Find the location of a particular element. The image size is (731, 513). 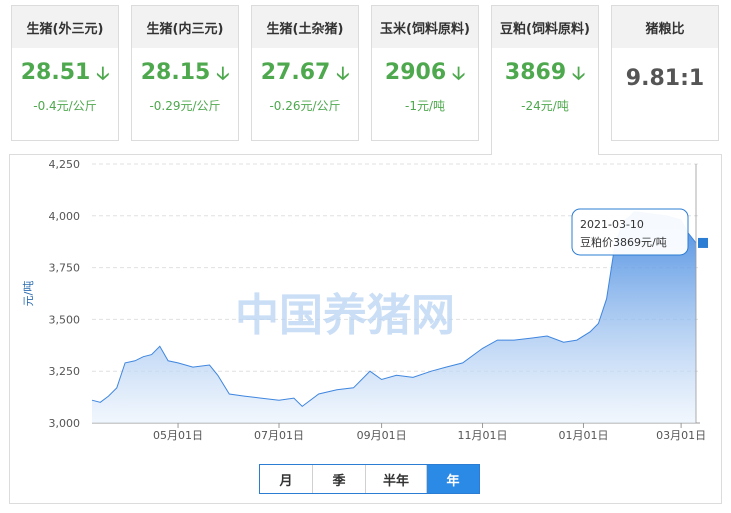

x-tick-label: 05月01日 is located at coordinates (178, 435).